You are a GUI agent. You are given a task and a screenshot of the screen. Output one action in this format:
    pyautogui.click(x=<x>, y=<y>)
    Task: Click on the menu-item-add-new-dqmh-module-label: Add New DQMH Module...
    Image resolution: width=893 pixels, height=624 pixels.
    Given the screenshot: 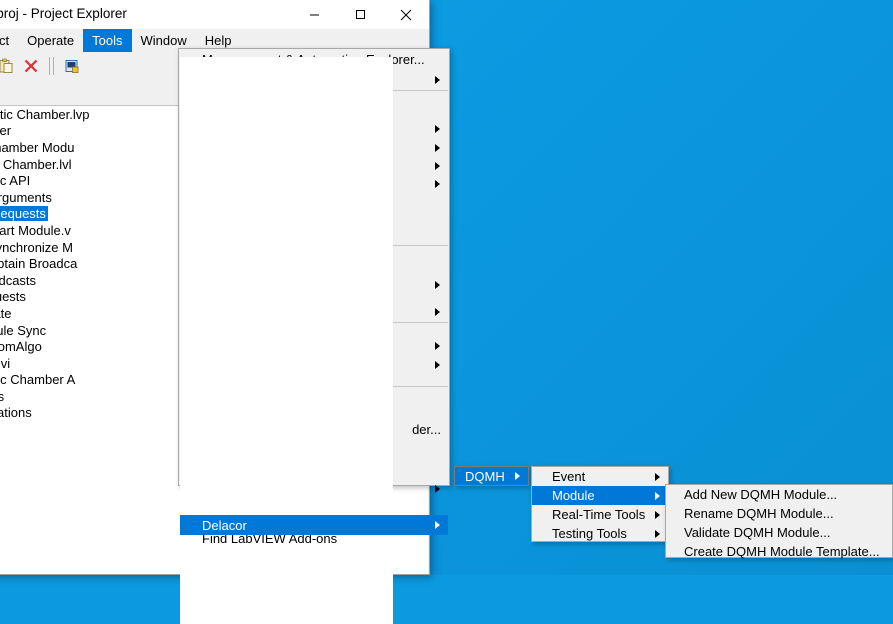 What is the action you would take?
    pyautogui.click(x=761, y=494)
    